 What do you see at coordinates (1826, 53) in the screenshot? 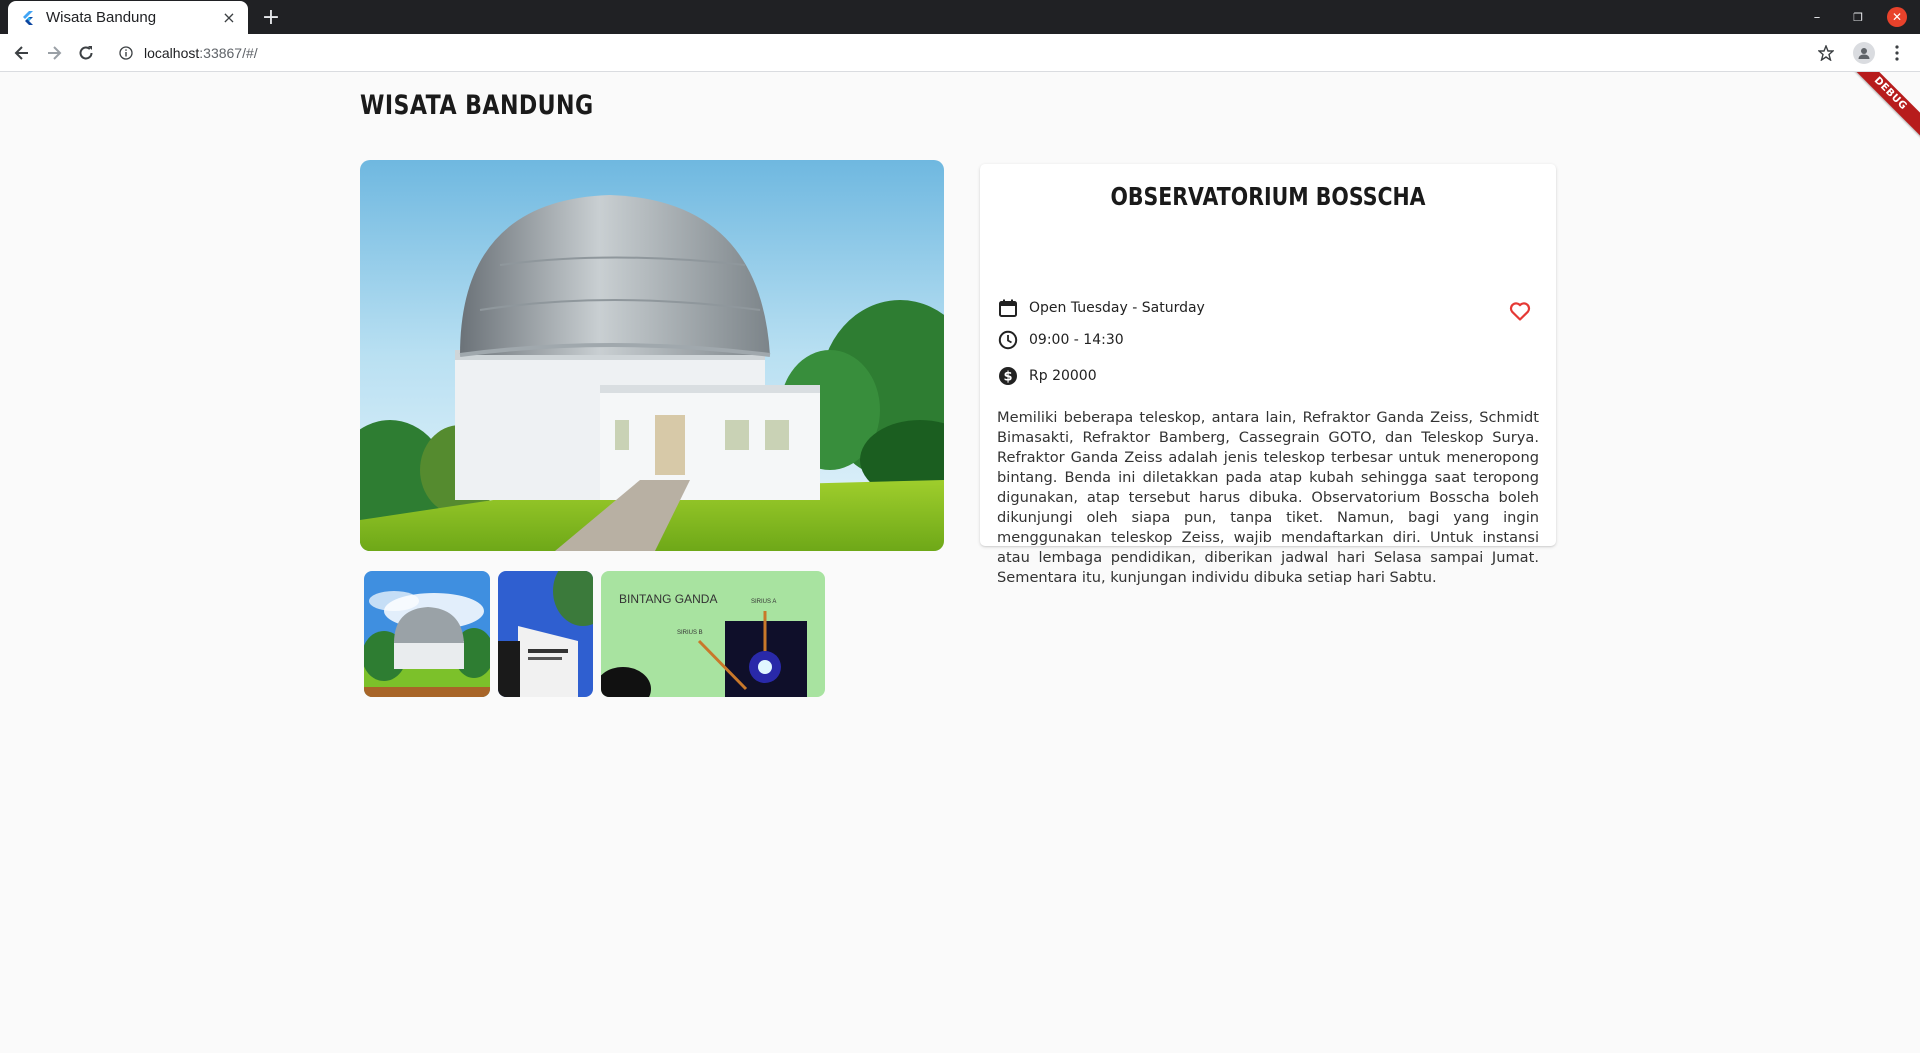
I see `bookmark-star-icon` at bounding box center [1826, 53].